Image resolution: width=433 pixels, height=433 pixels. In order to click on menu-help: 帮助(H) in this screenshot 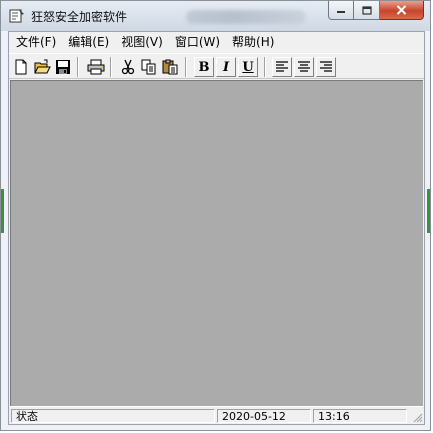, I will do `click(253, 42)`.